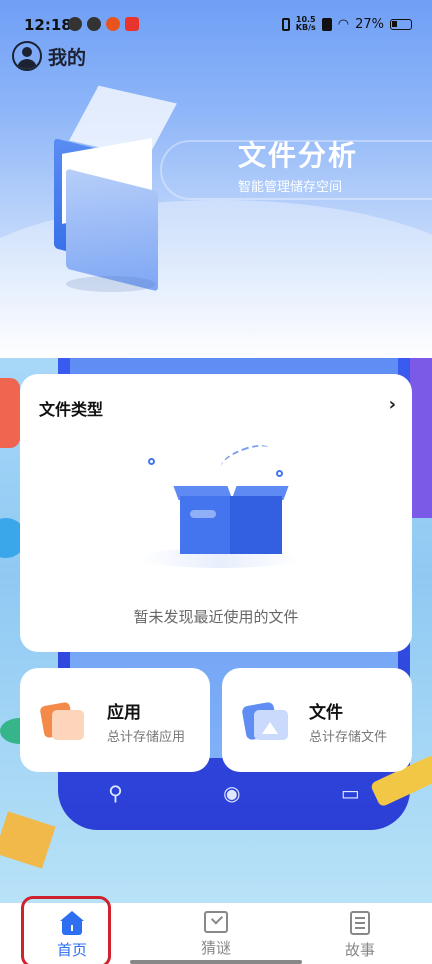 The height and width of the screenshot is (964, 432). Describe the element at coordinates (94, 24) in the screenshot. I see `cloud-icon` at that location.